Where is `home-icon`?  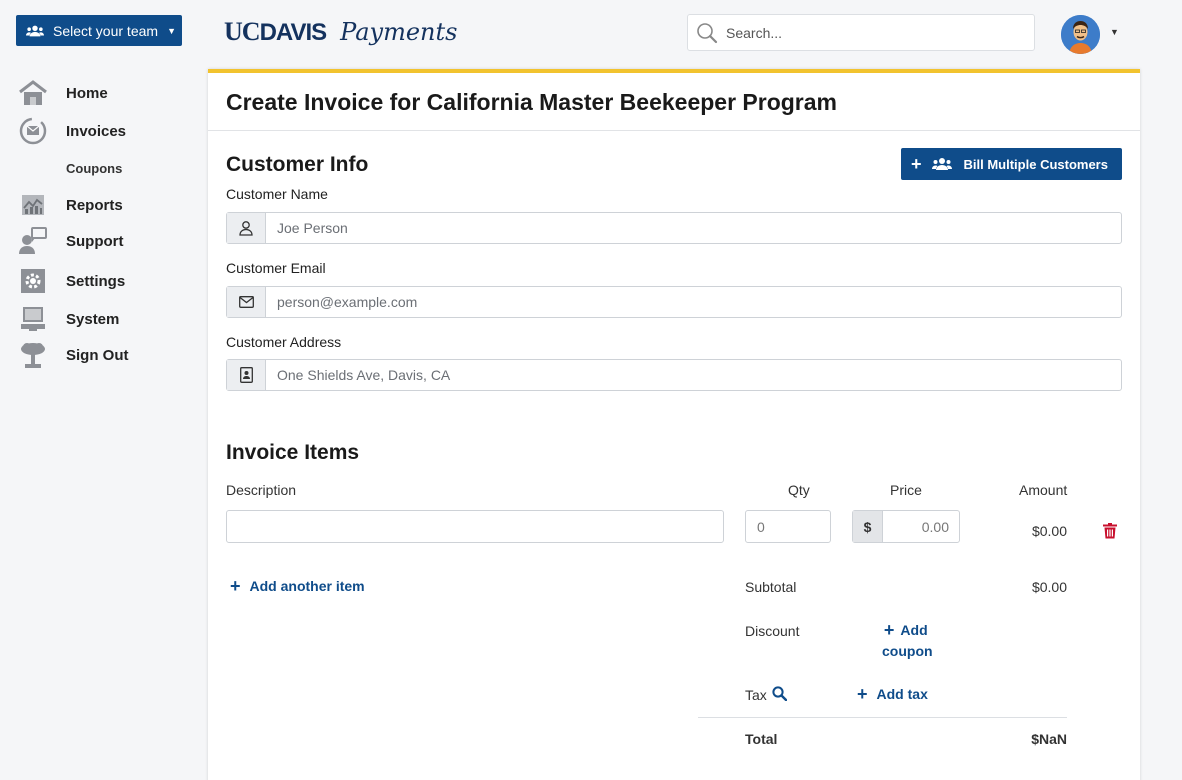 home-icon is located at coordinates (33, 93).